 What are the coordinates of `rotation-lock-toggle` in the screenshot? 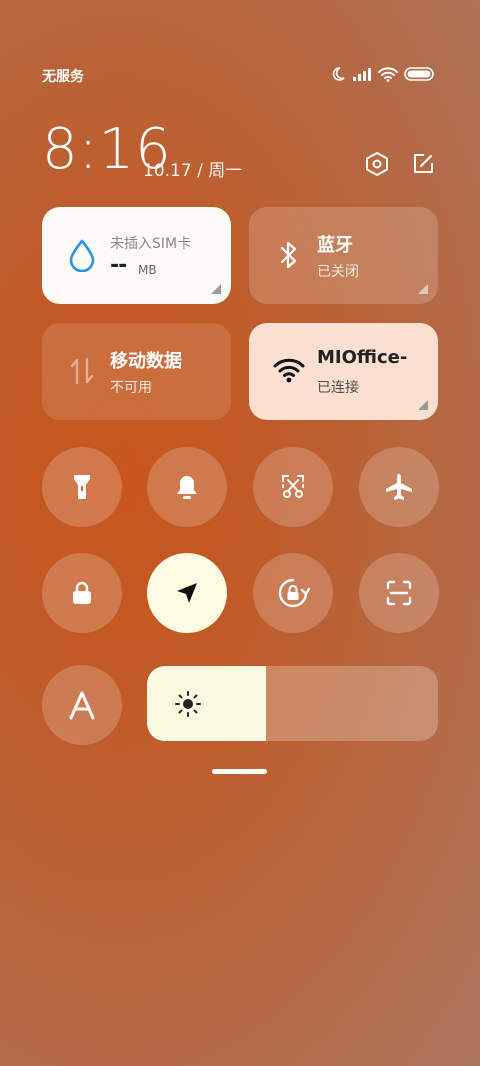 It's located at (293, 593).